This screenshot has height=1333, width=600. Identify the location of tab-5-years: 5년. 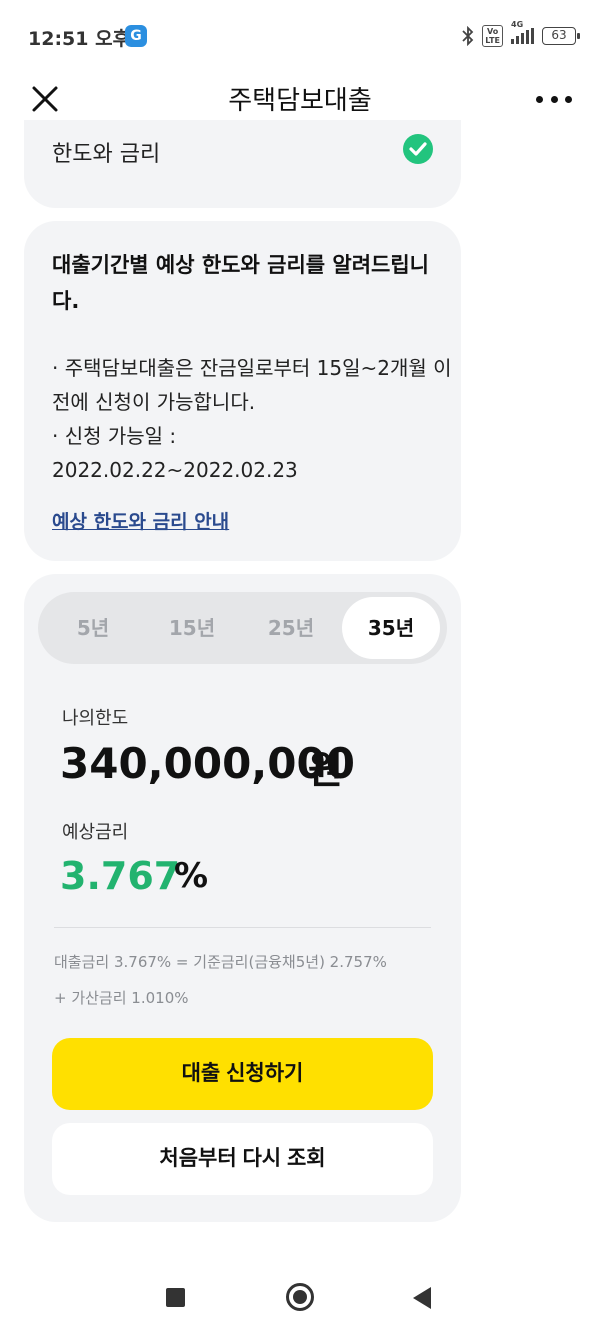
(93, 628).